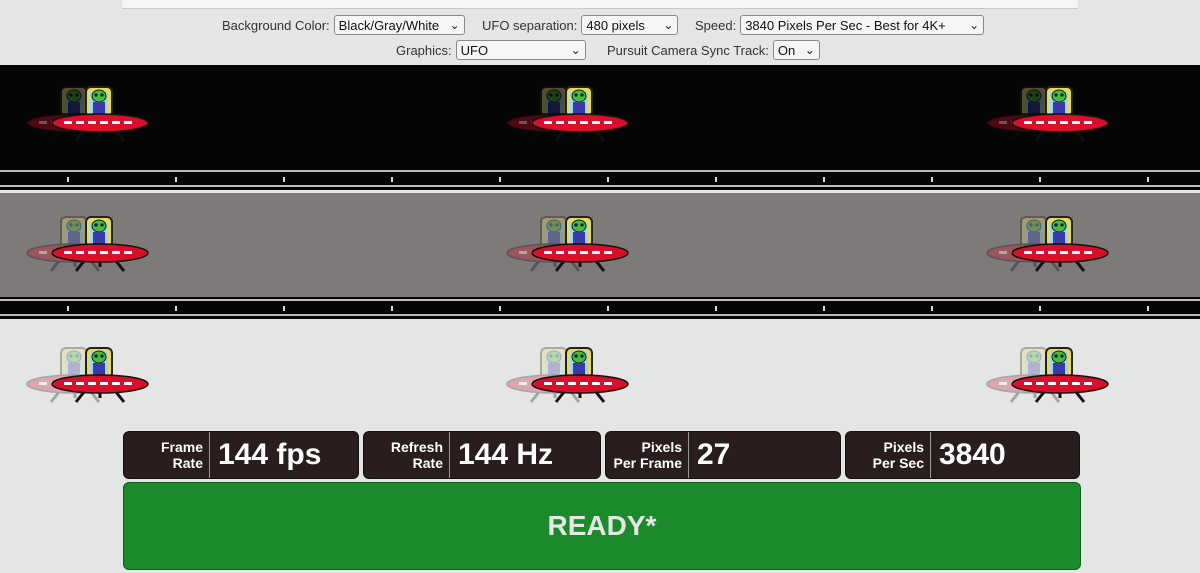  I want to click on speed-select: 3840 Pixels Per Sec - Best for 4K+ ⌄, so click(862, 25).